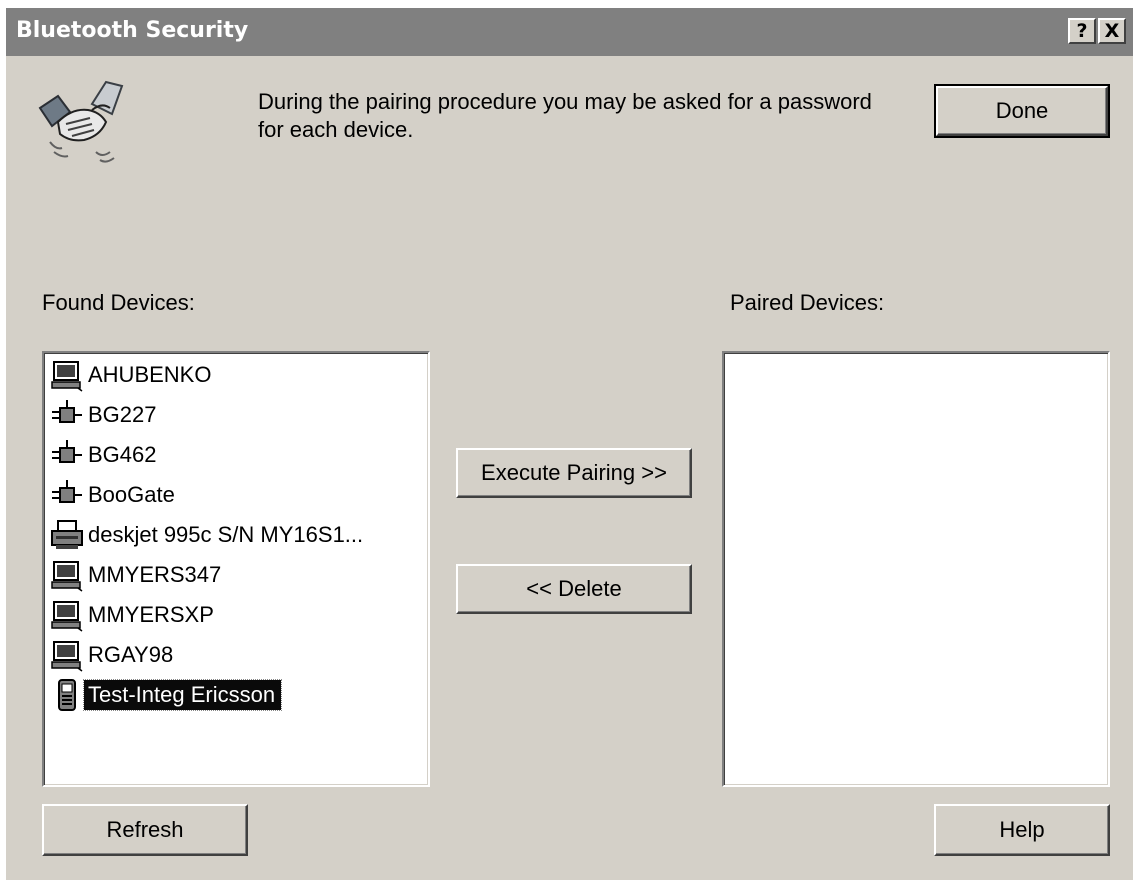  What do you see at coordinates (574, 589) in the screenshot?
I see `delete-button: << Delete` at bounding box center [574, 589].